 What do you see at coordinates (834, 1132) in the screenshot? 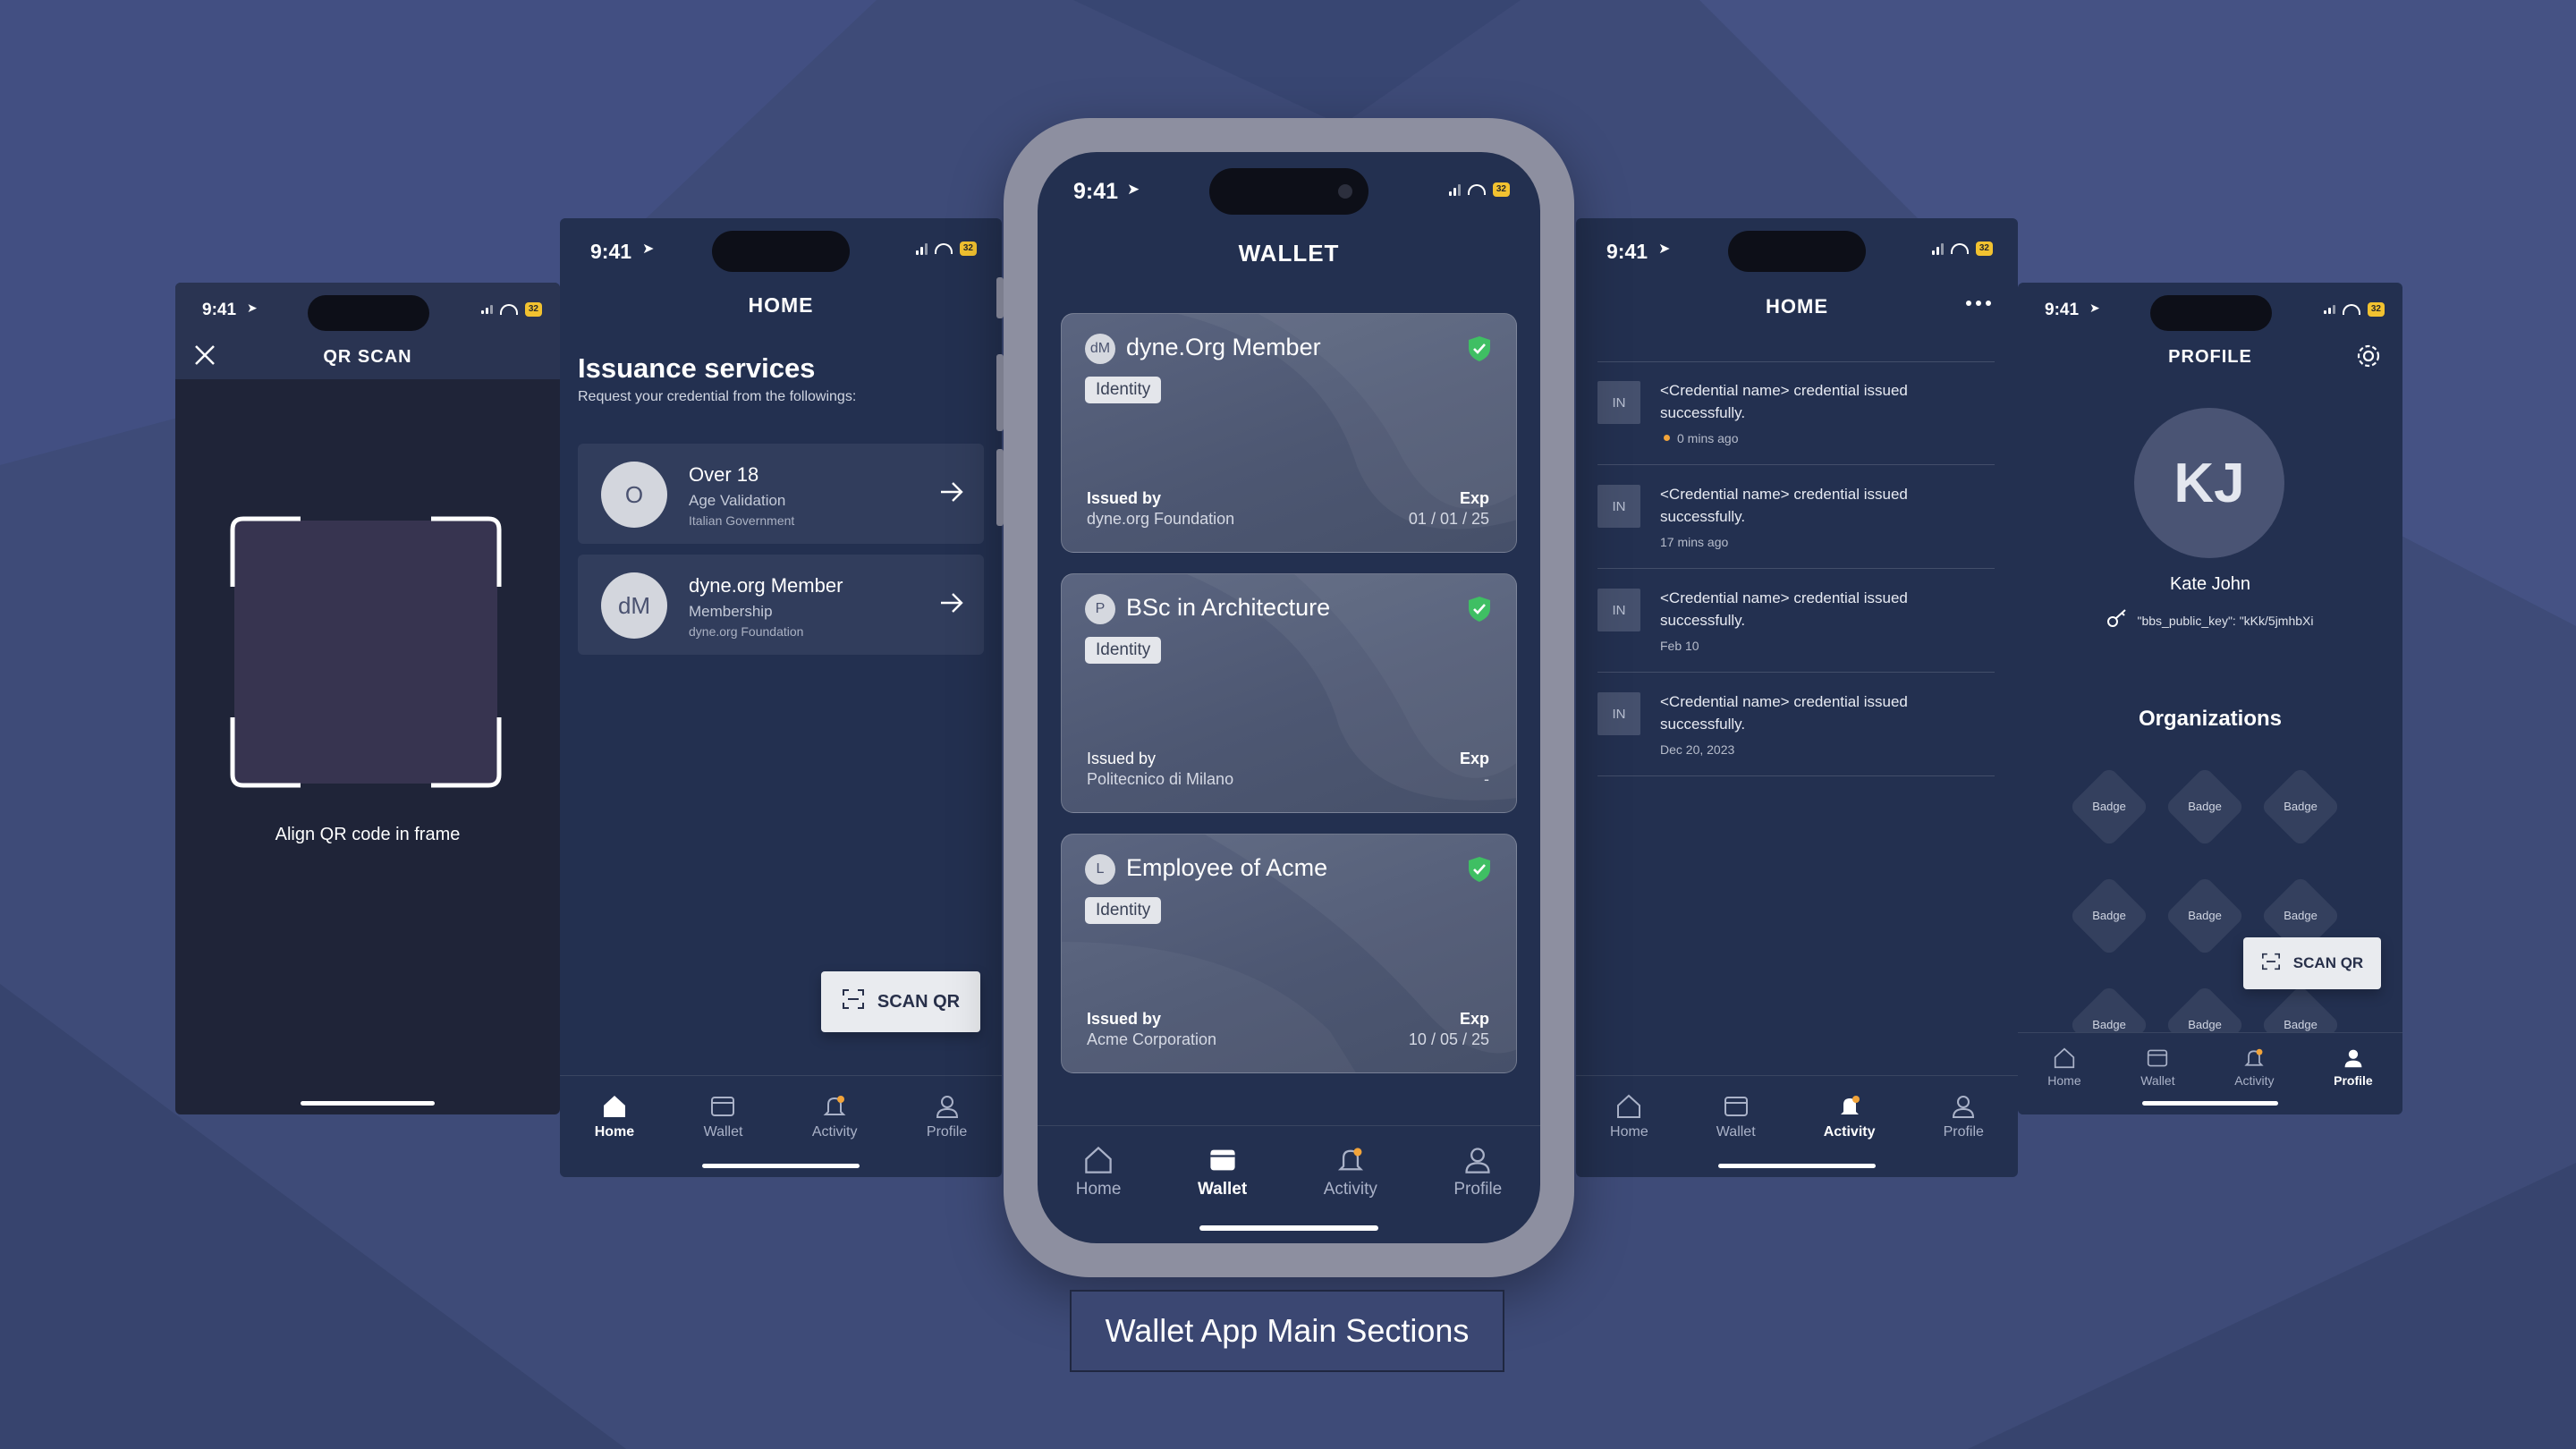
I see `nav-label: Activity` at bounding box center [834, 1132].